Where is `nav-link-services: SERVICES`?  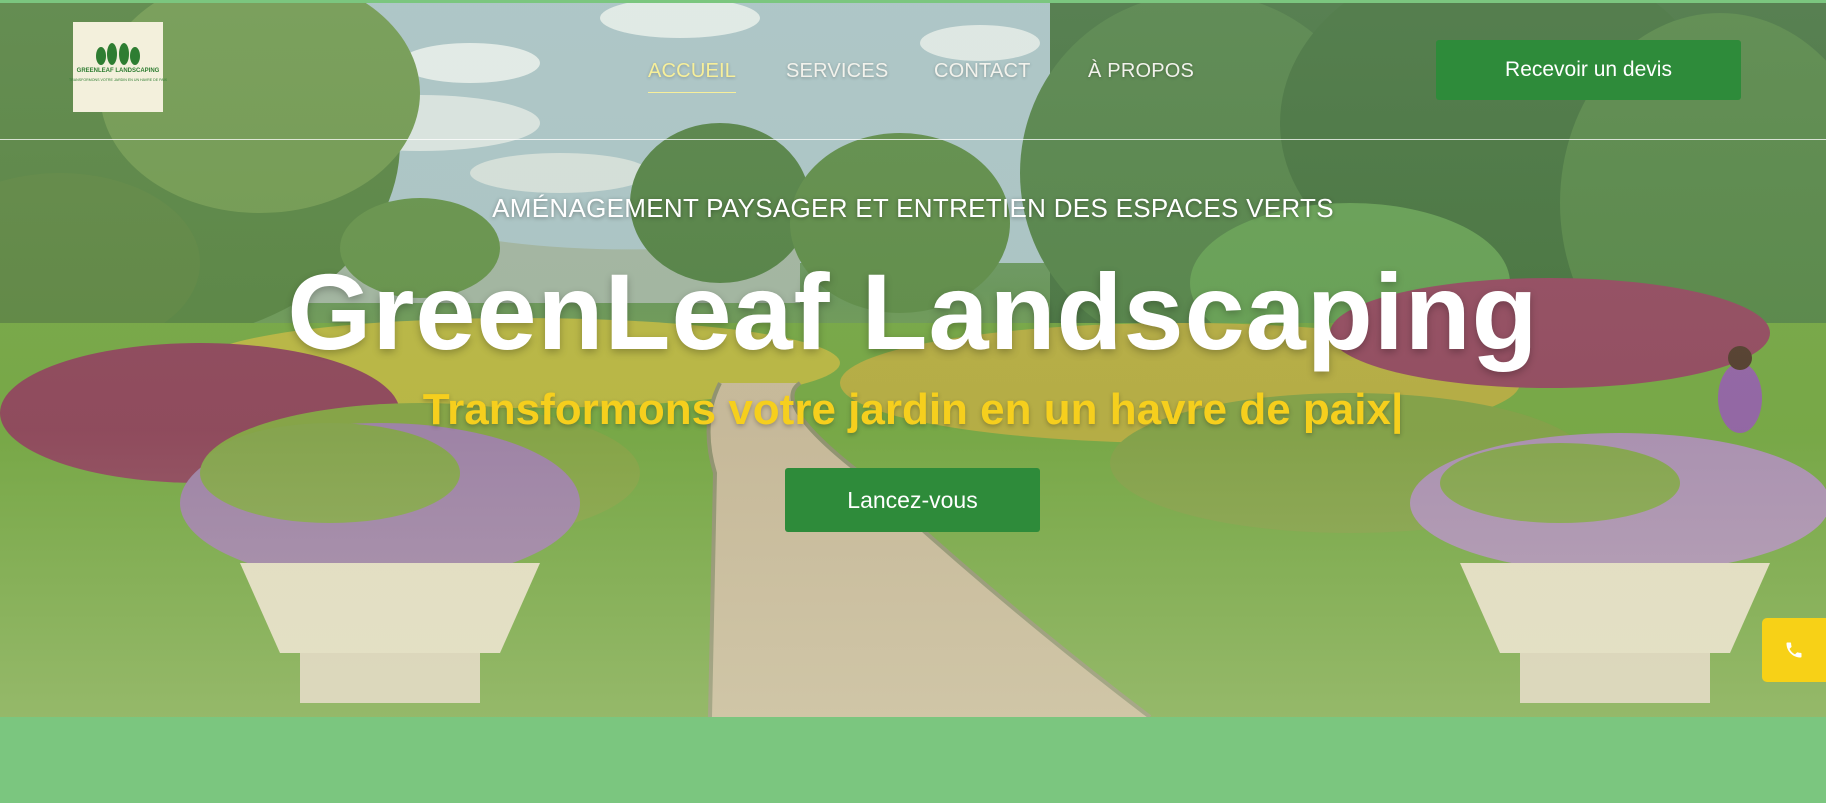 nav-link-services: SERVICES is located at coordinates (837, 71).